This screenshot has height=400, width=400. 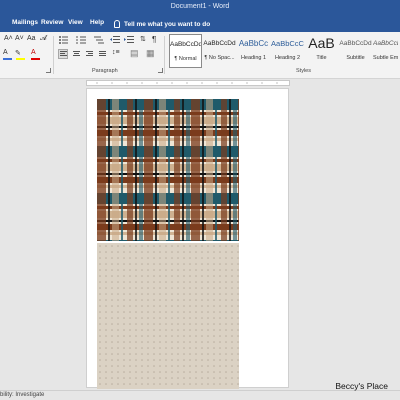 What do you see at coordinates (89, 54) in the screenshot?
I see `align-right-button` at bounding box center [89, 54].